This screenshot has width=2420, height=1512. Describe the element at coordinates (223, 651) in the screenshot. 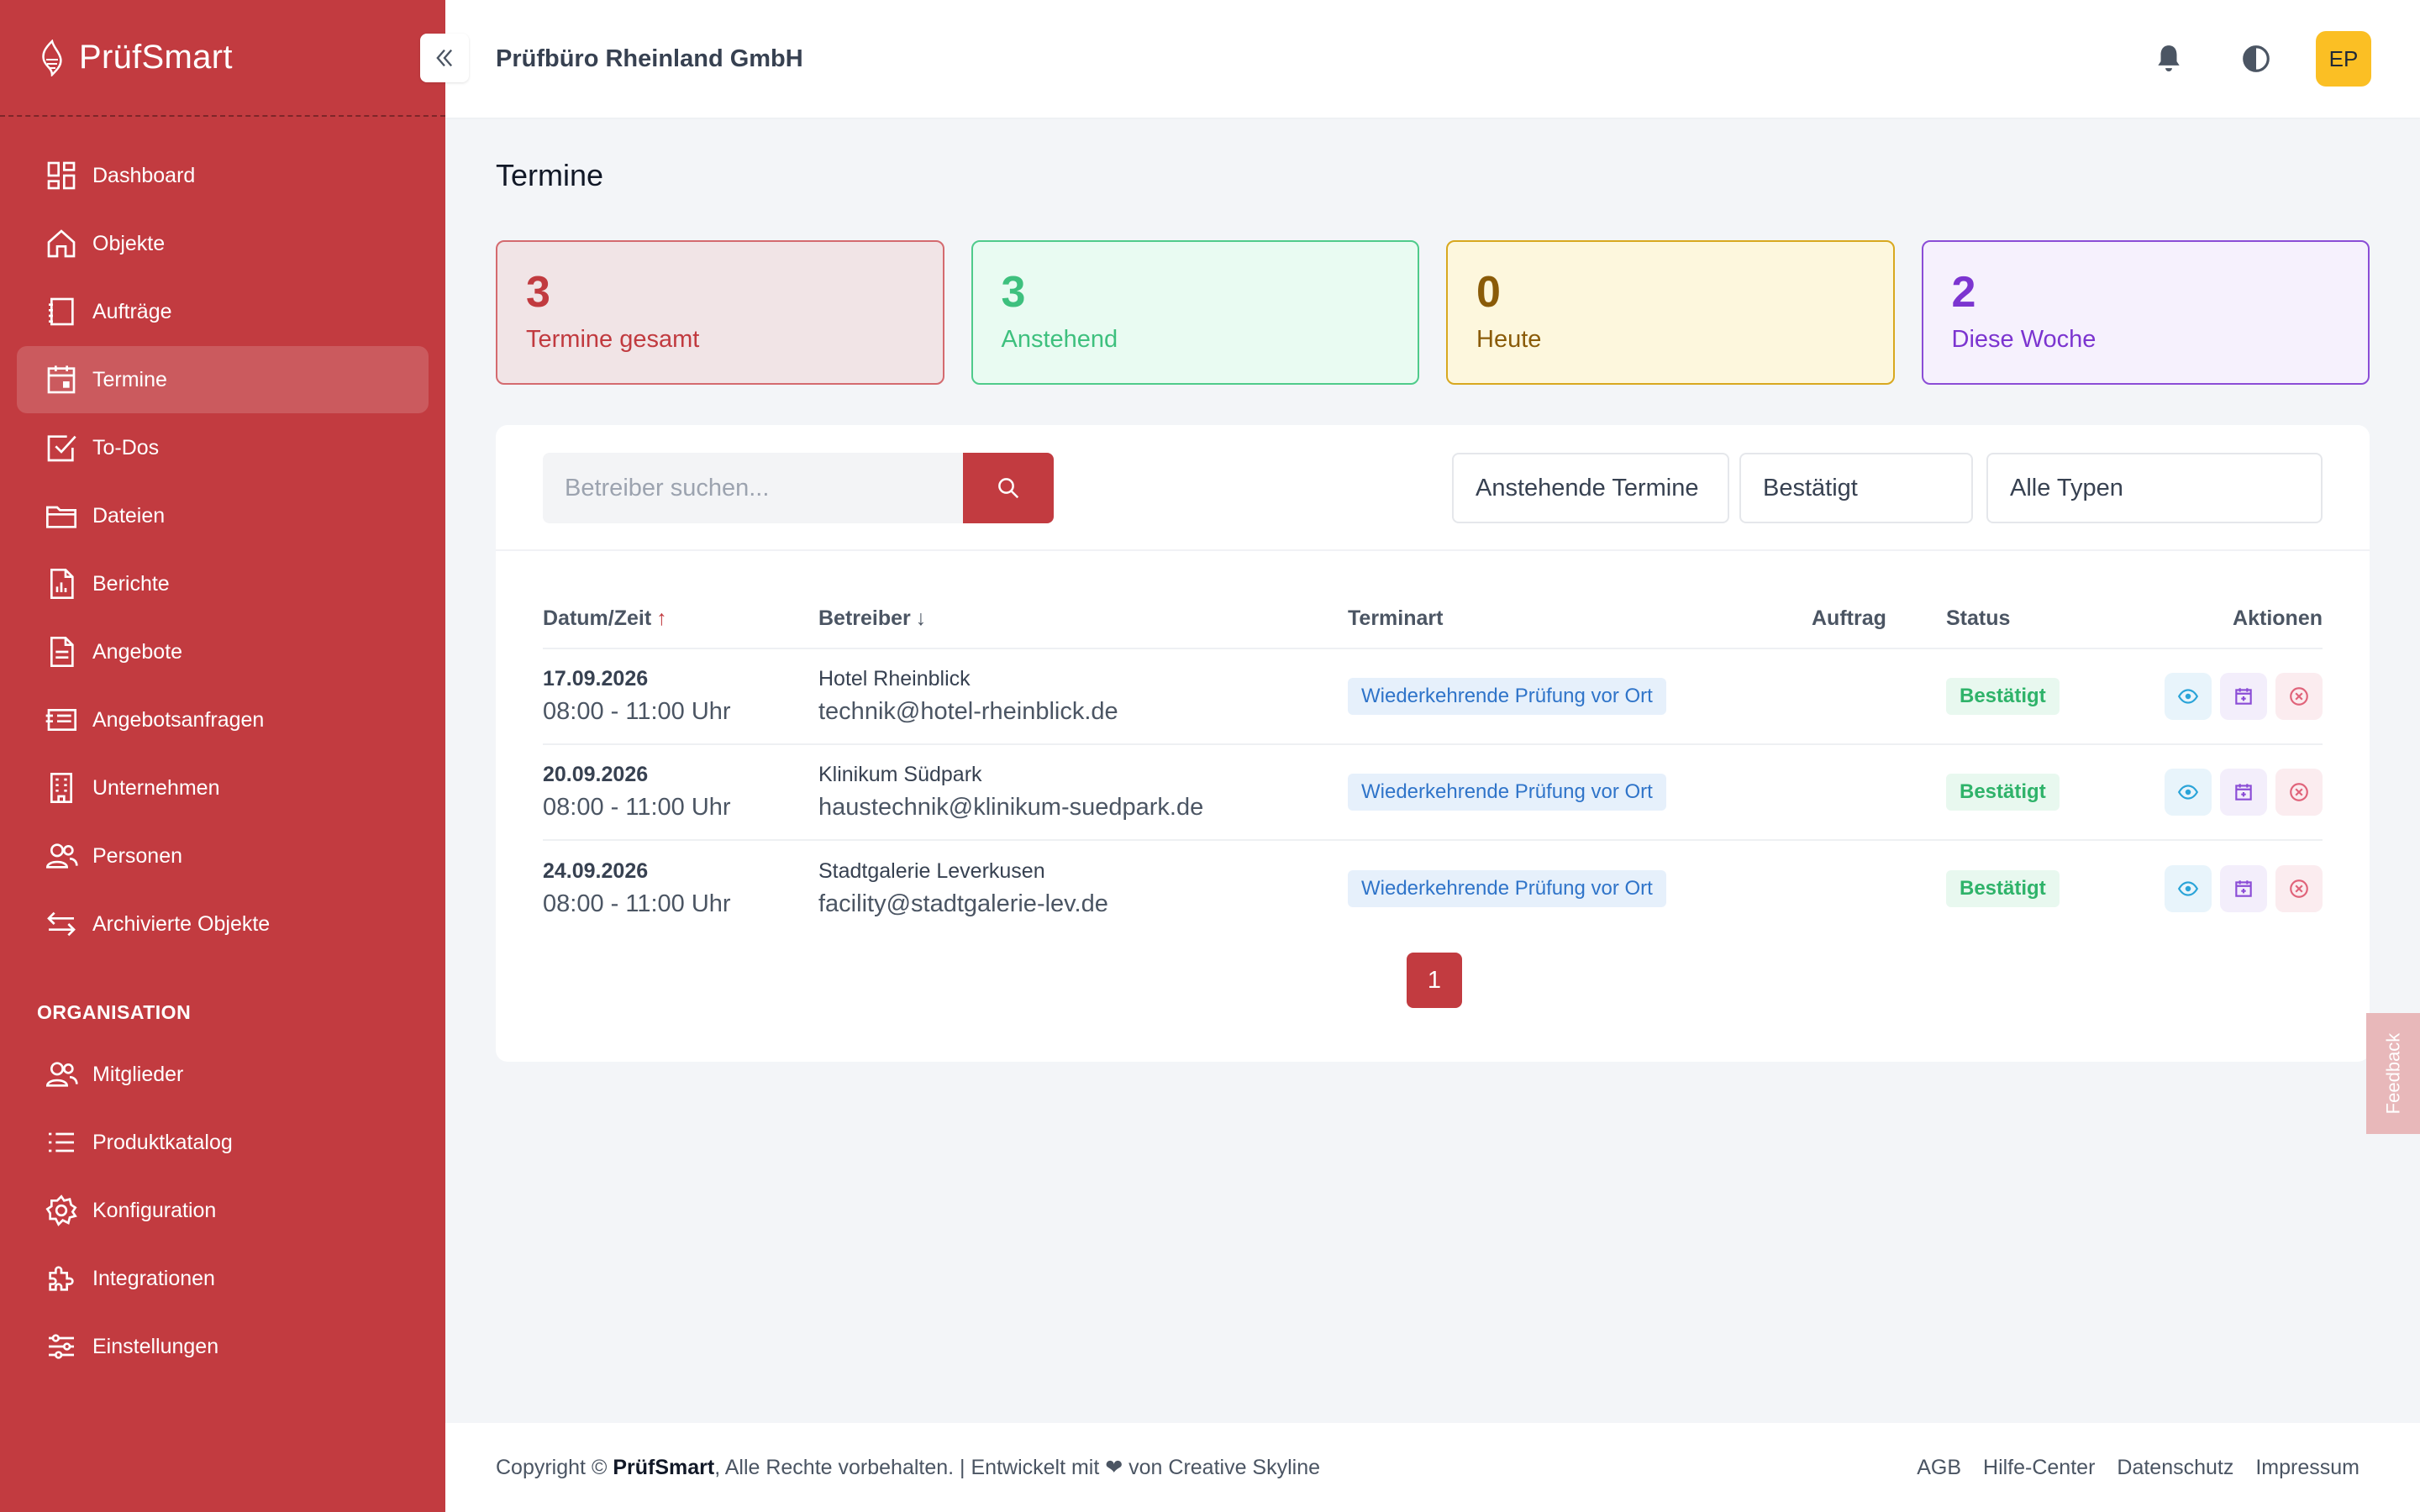

I see `sidebar-item-angebote: Angebote` at that location.